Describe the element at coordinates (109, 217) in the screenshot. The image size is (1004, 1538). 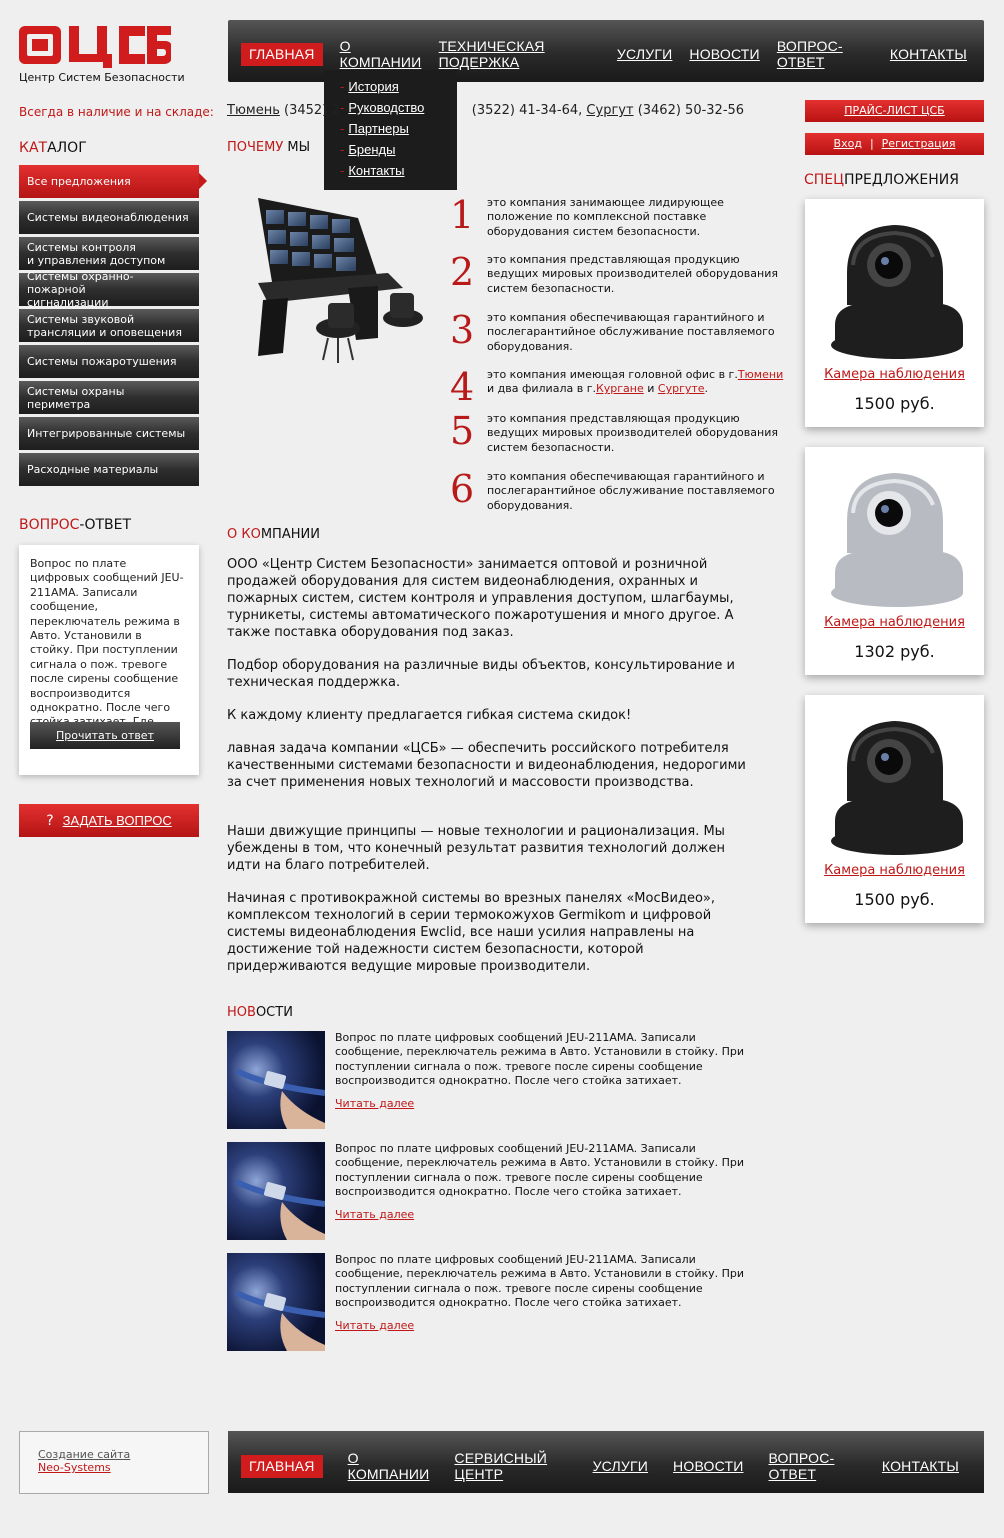
I see `catalog-item: Системы видеонаблюдения` at that location.